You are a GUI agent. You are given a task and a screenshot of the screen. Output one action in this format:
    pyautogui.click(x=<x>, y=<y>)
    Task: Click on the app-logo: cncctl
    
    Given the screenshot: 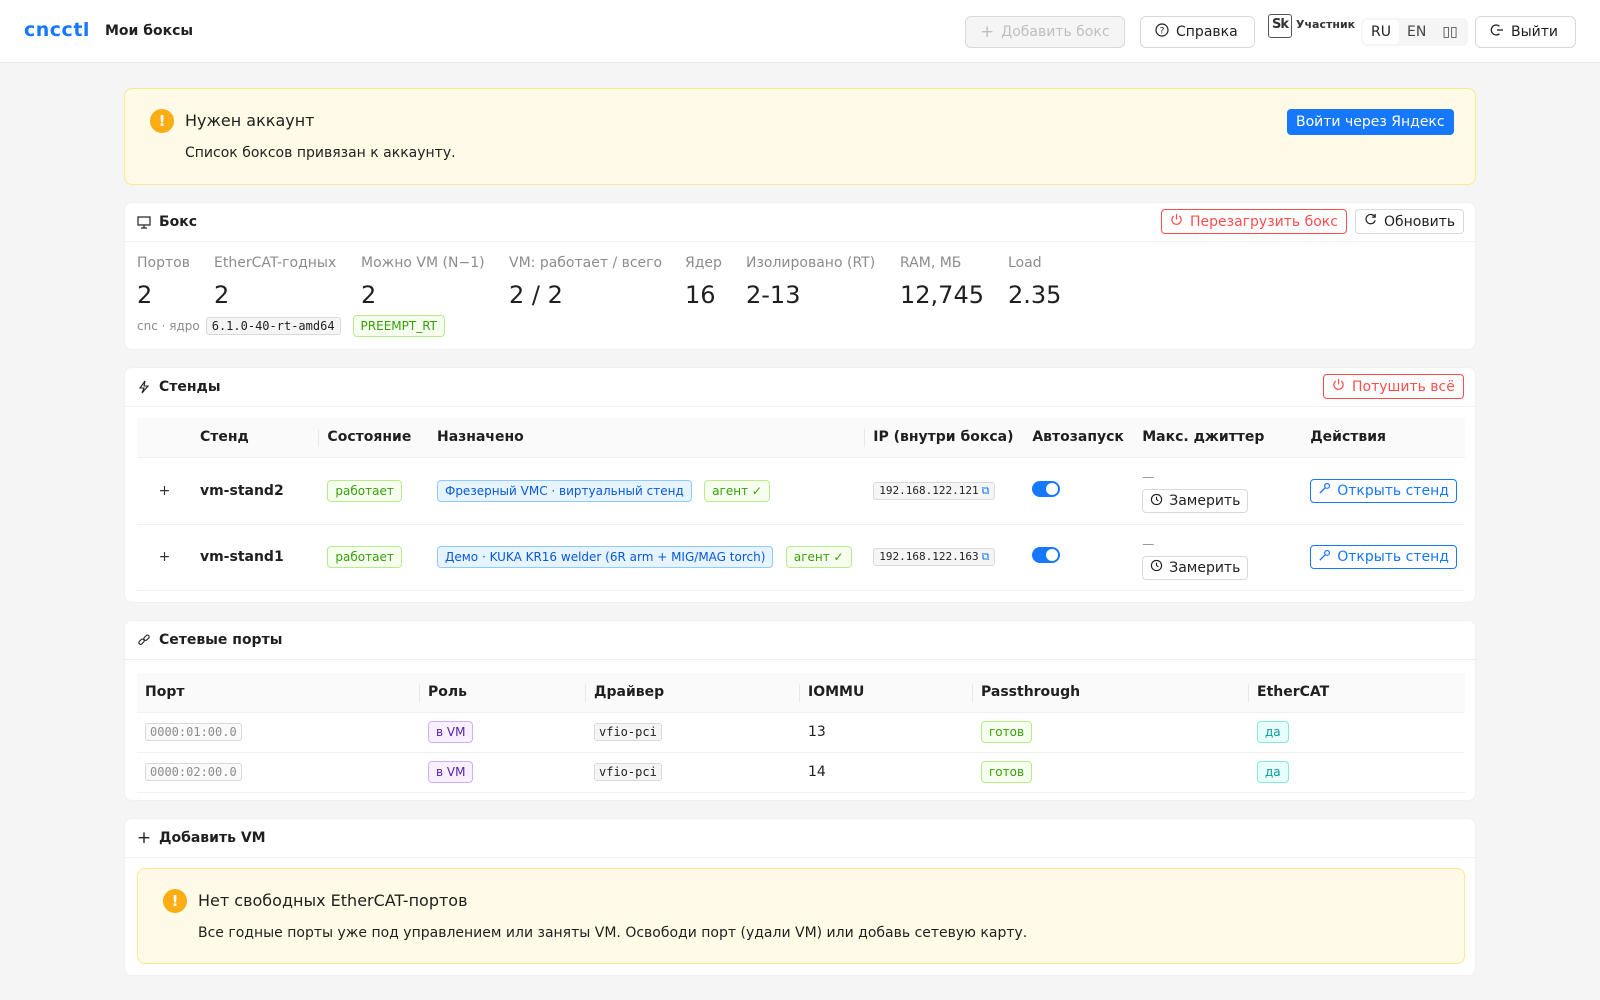 What is the action you would take?
    pyautogui.click(x=57, y=30)
    